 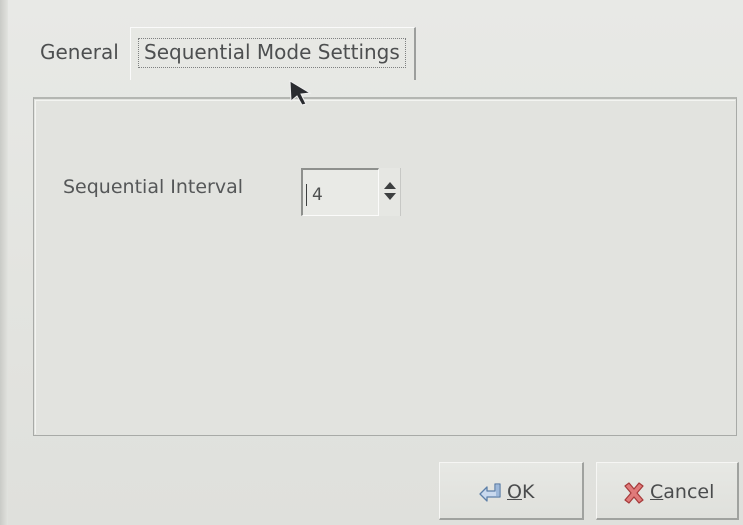 What do you see at coordinates (634, 493) in the screenshot?
I see `cancel-x-icon` at bounding box center [634, 493].